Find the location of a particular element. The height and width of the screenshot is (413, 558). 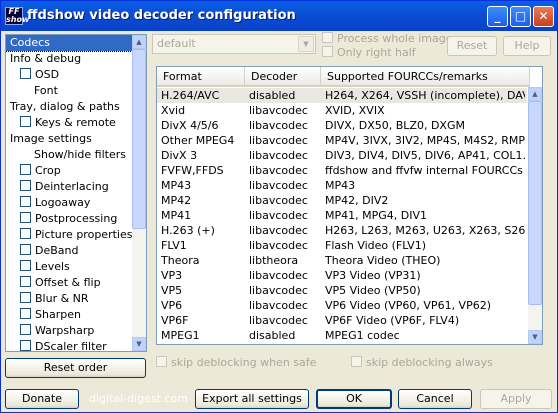

sidebar-item: DScaler filter is located at coordinates (56, 345).